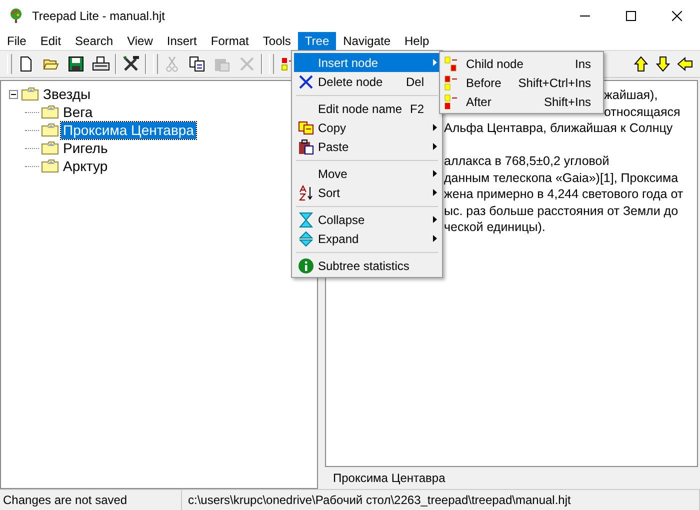 The image size is (700, 510). Describe the element at coordinates (495, 227) in the screenshot. I see `editor-text-line: ческой единицы).` at that location.